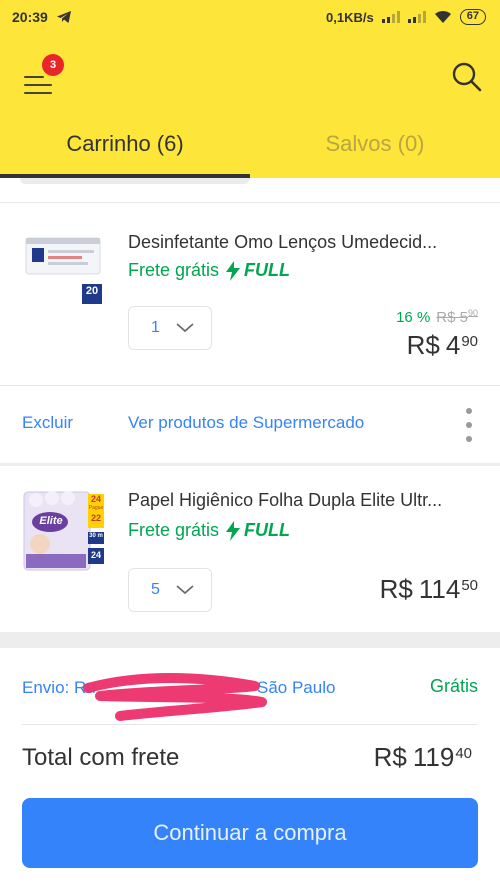 This screenshot has height=890, width=500. What do you see at coordinates (47, 423) in the screenshot?
I see `delete-button: Excluir` at bounding box center [47, 423].